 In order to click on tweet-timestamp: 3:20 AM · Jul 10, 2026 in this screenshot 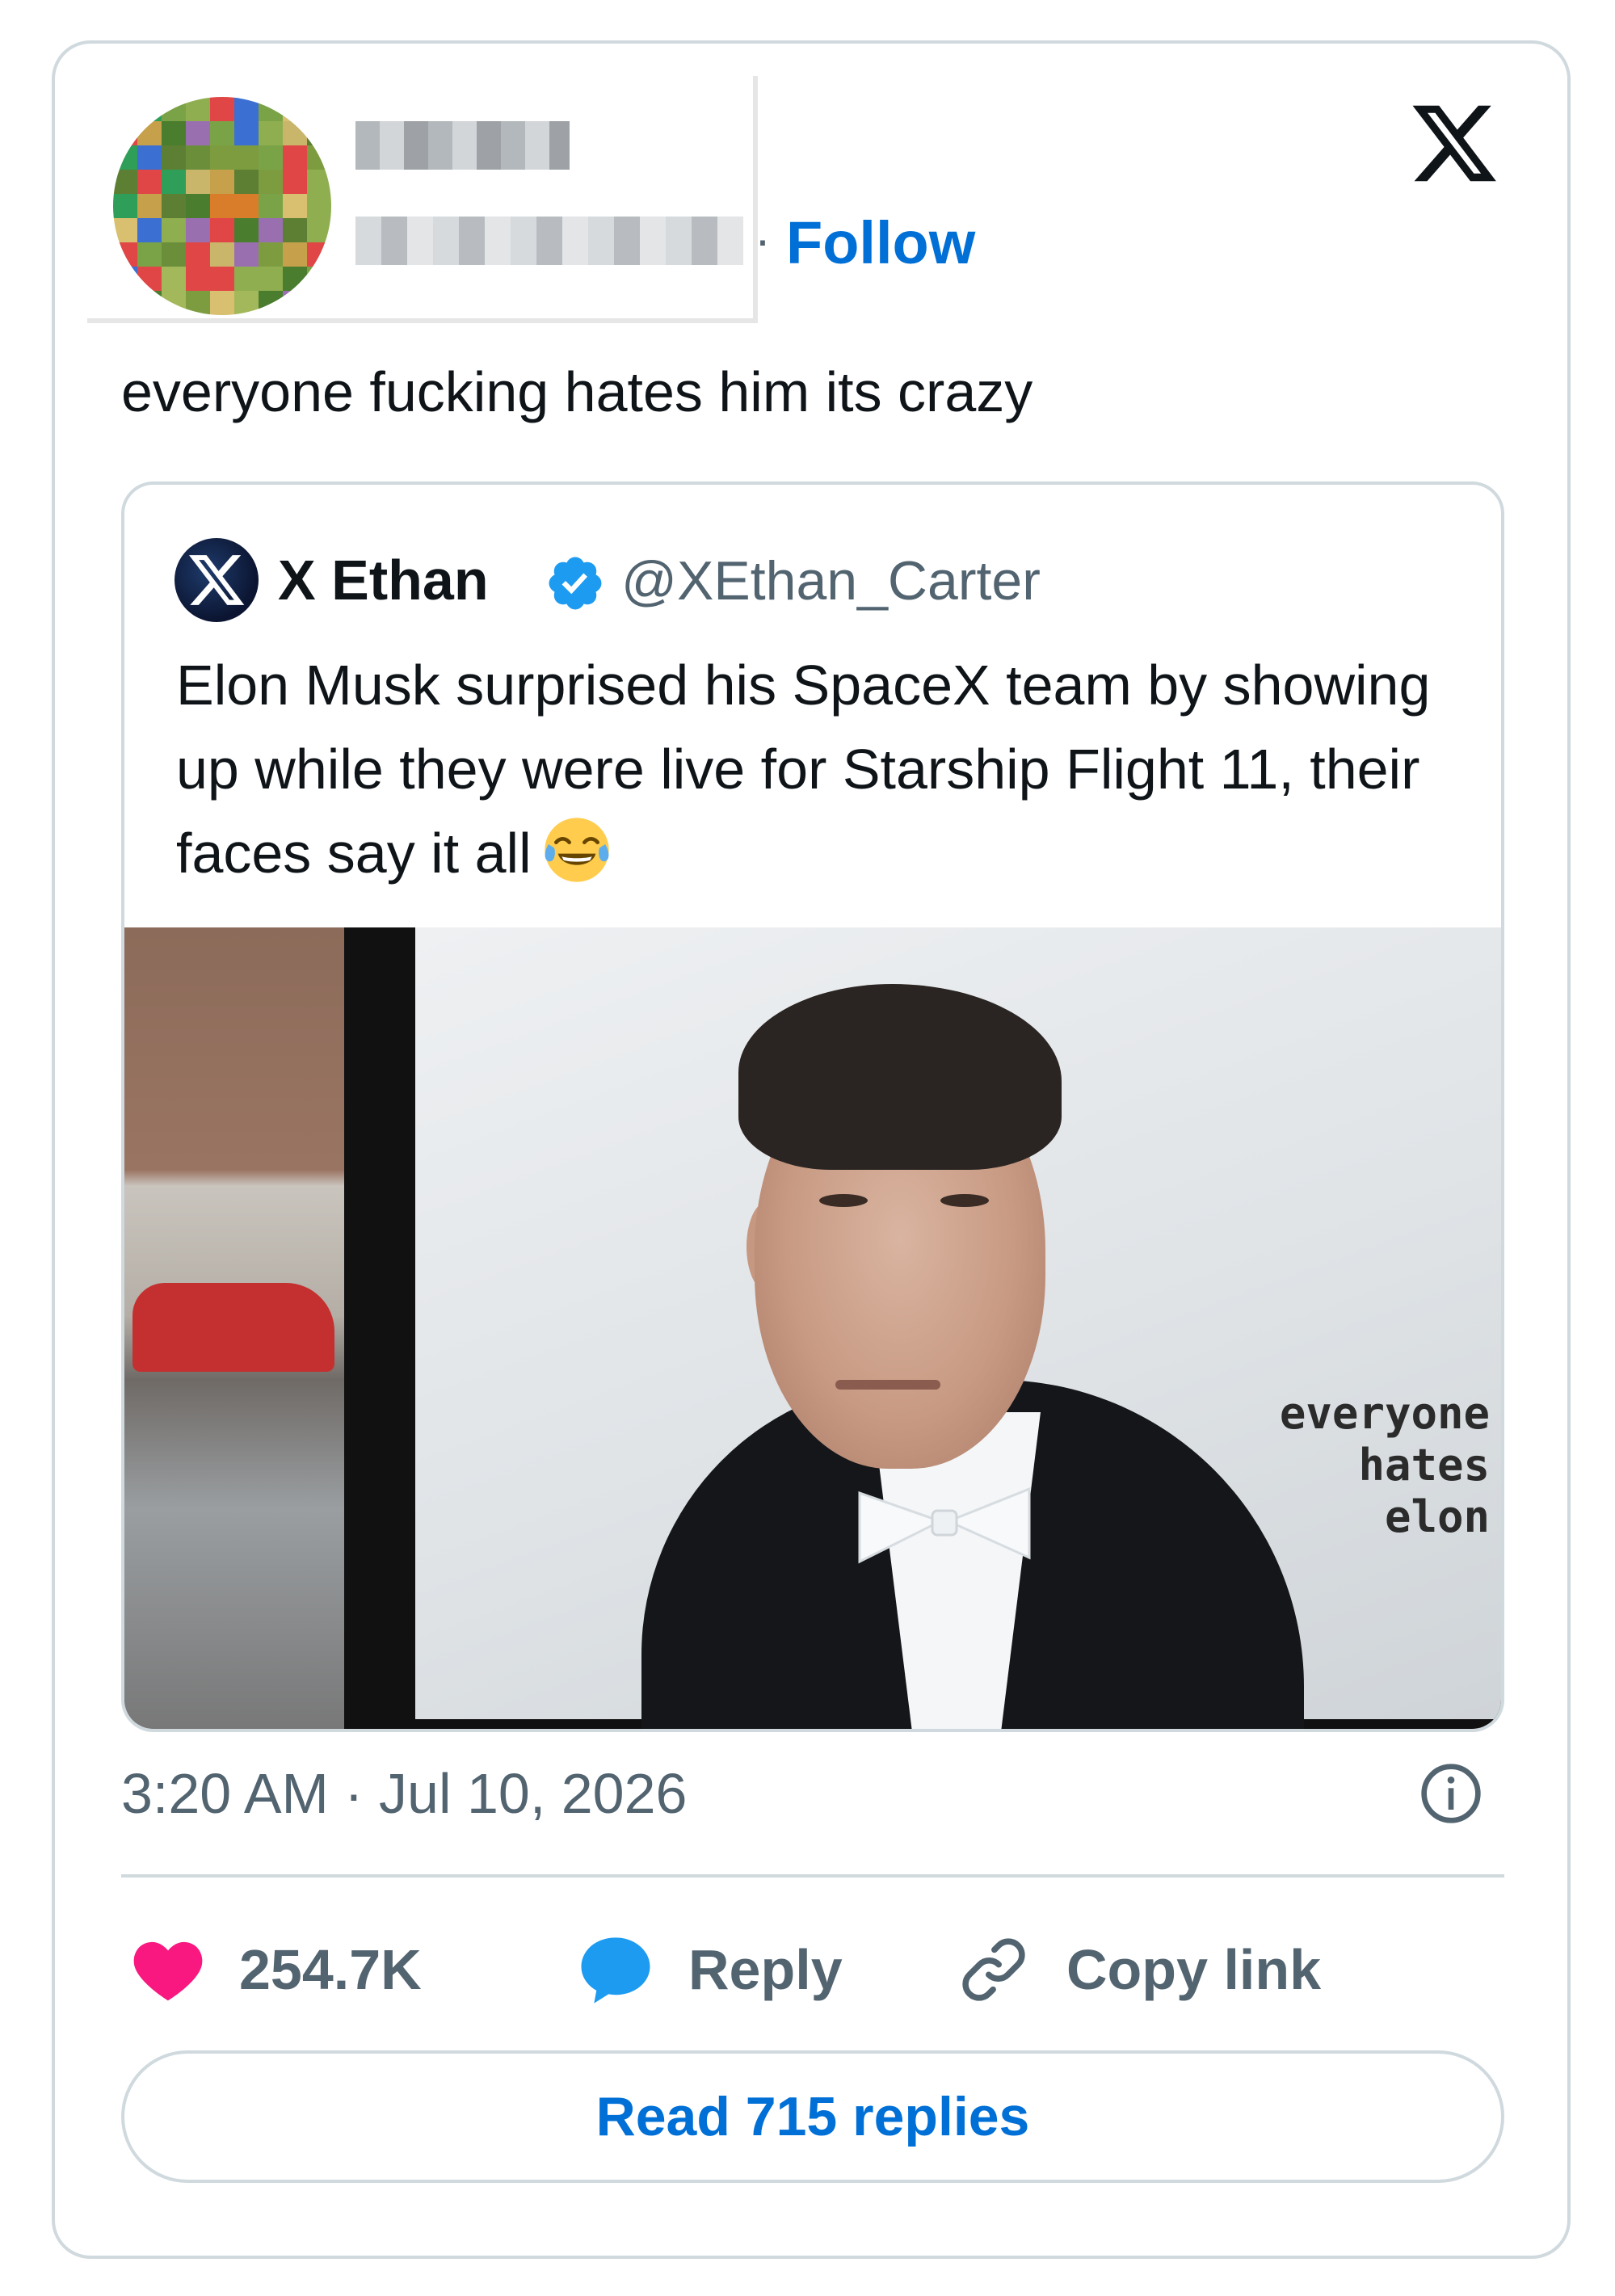, I will do `click(404, 1794)`.